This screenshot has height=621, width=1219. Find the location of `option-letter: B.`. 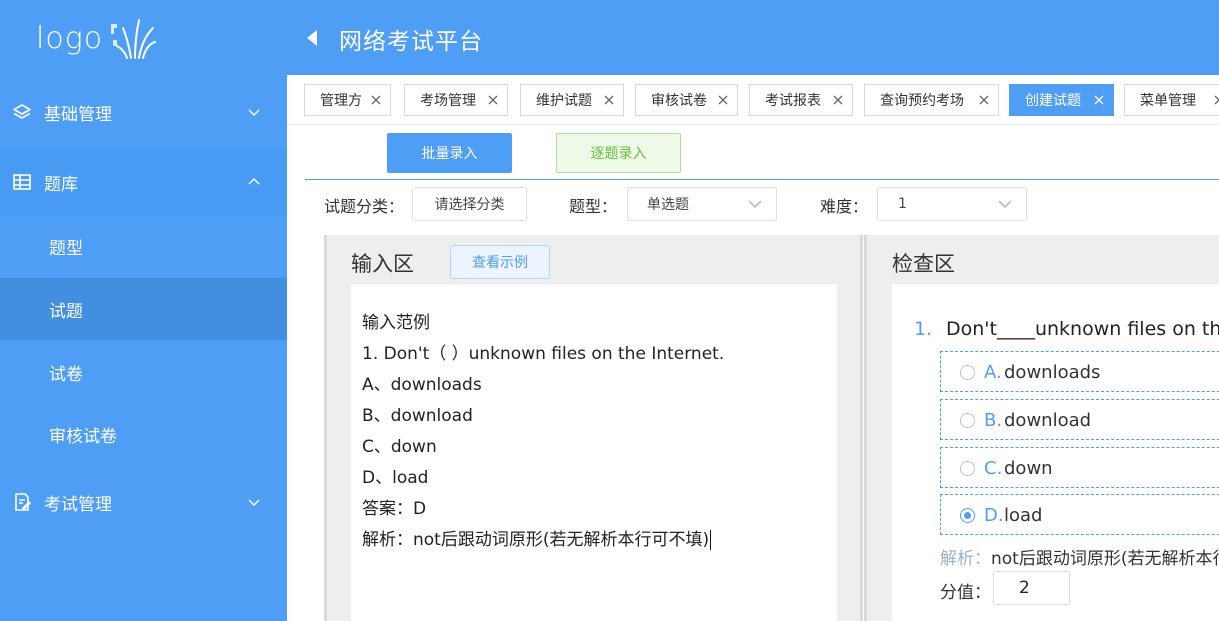

option-letter: B. is located at coordinates (993, 420).